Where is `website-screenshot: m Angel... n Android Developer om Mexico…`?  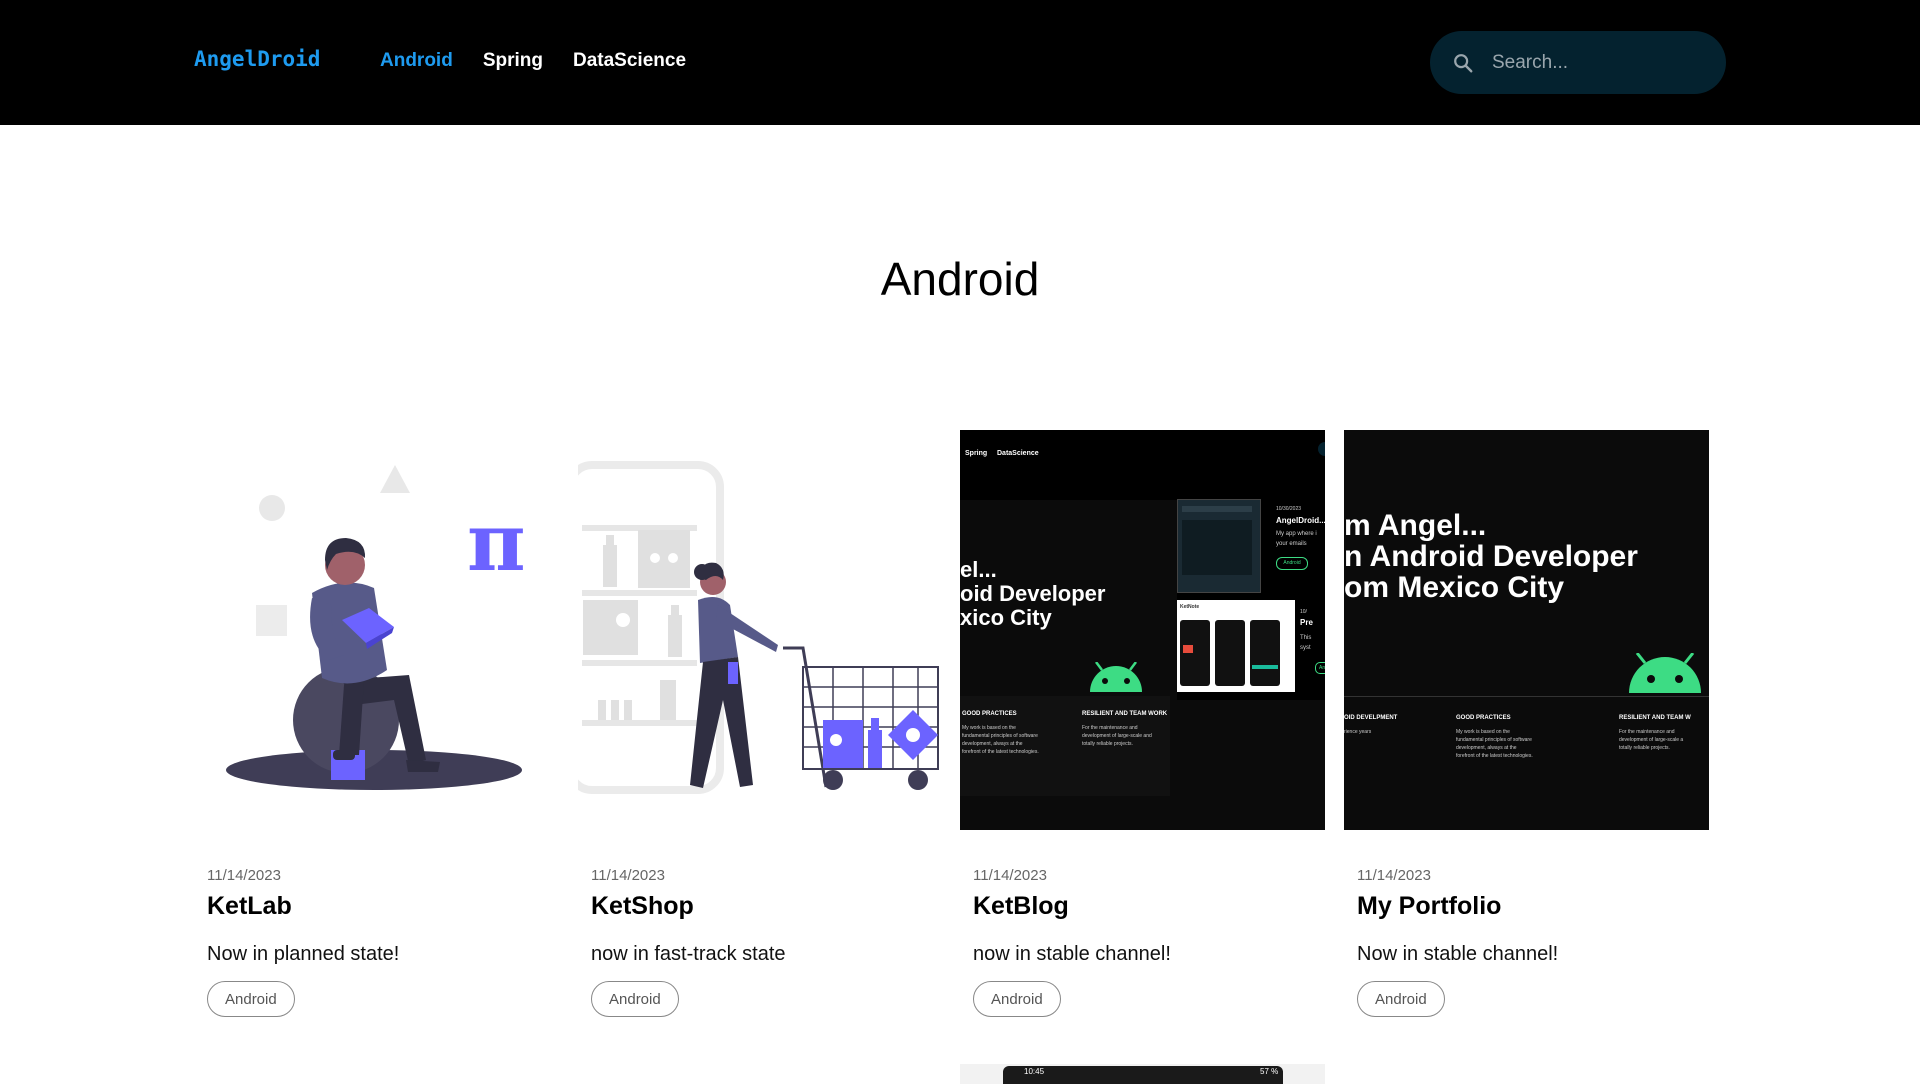 website-screenshot: m Angel... n Android Developer om Mexico… is located at coordinates (1526, 630).